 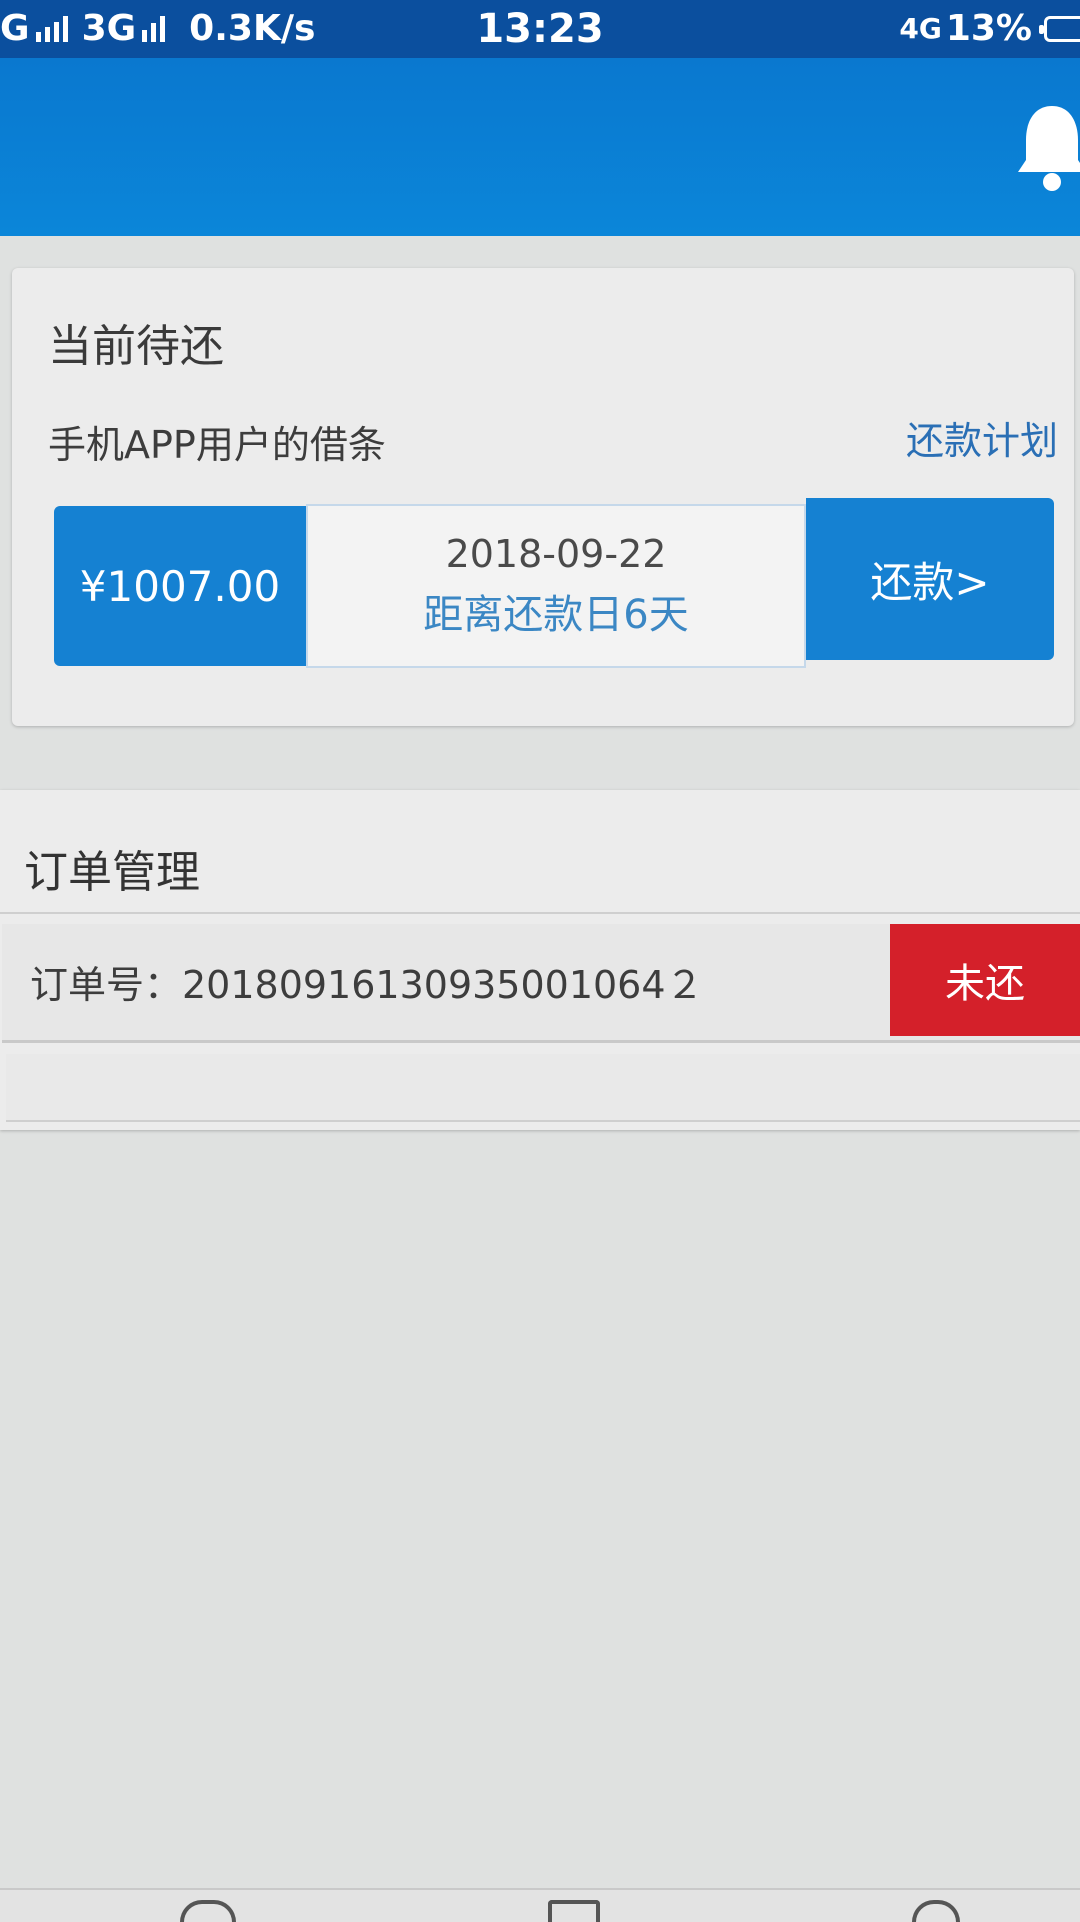 I want to click on repayment-plan-link: 还款计划, so click(x=982, y=437).